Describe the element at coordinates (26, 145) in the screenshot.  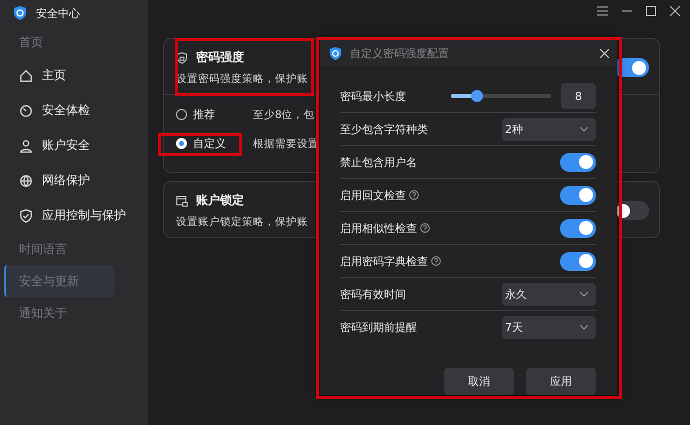
I see `user-icon` at that location.